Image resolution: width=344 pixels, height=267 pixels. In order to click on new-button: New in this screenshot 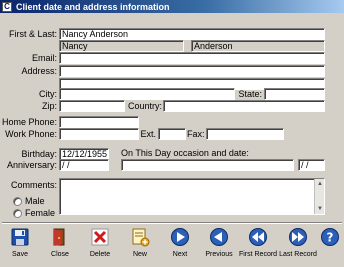, I will do `click(140, 245)`.